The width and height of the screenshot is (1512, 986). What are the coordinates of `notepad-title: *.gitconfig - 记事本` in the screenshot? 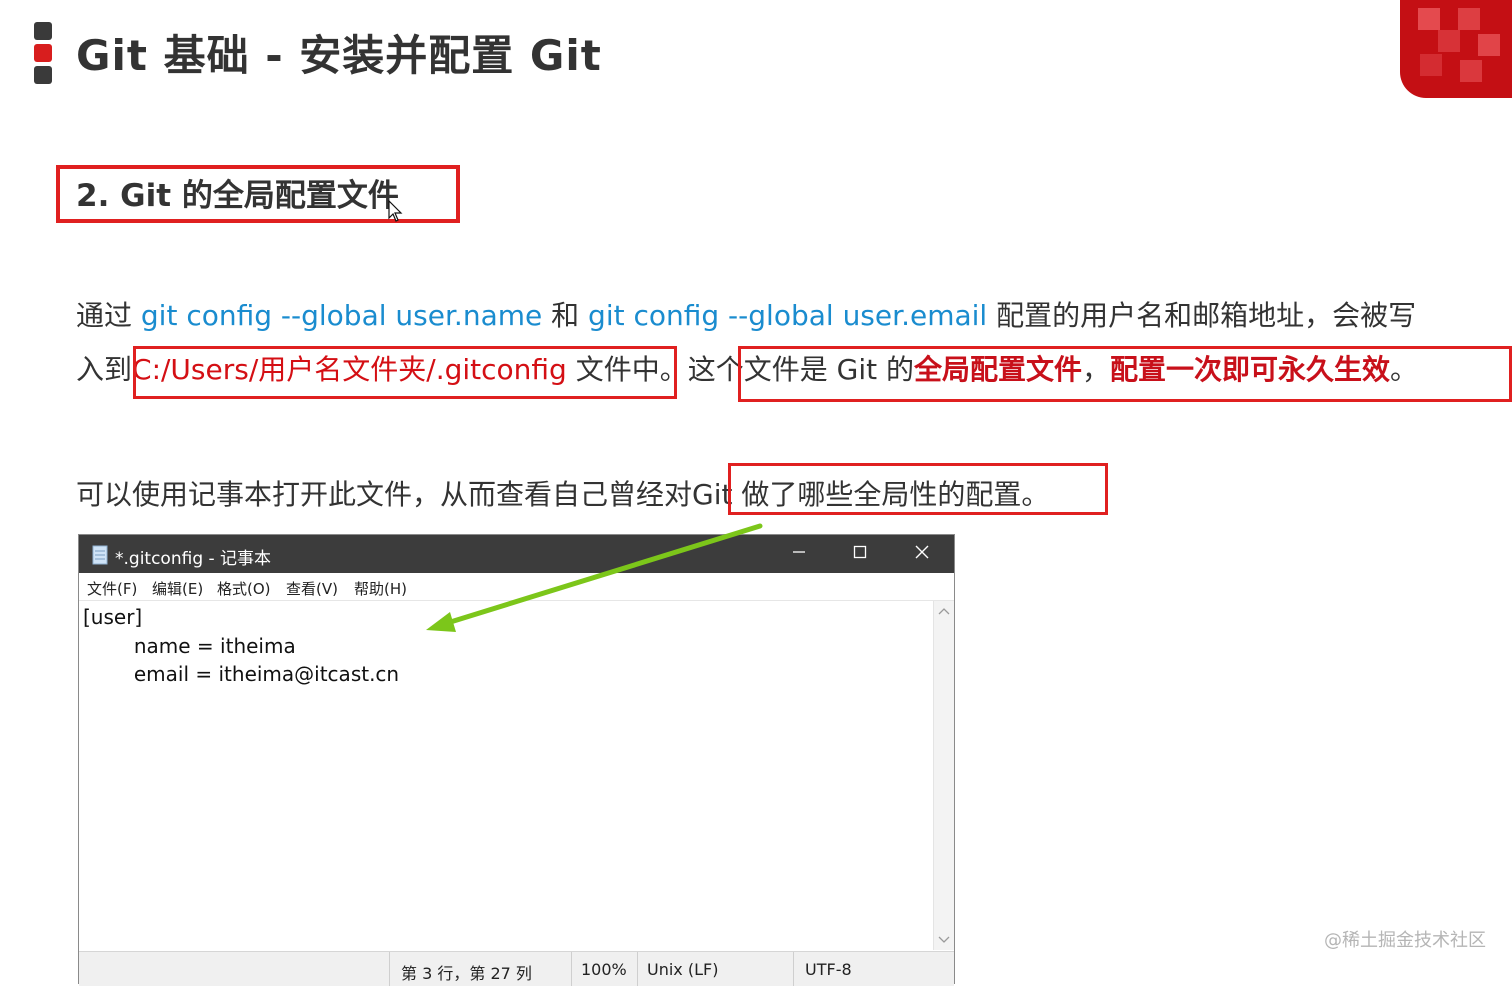 It's located at (193, 559).